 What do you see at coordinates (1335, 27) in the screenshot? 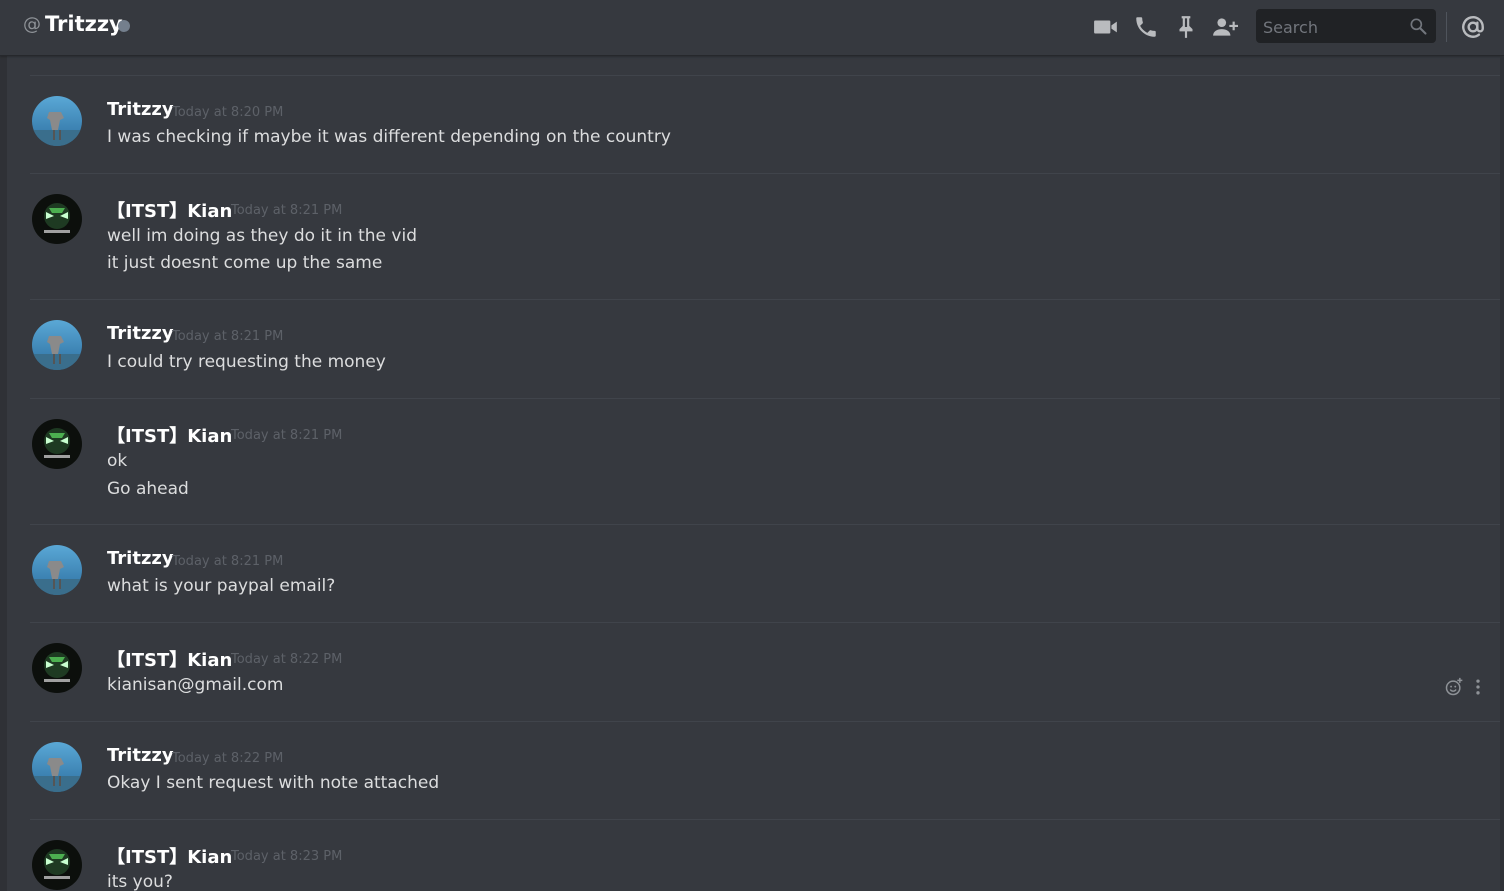
I see `search-input` at bounding box center [1335, 27].